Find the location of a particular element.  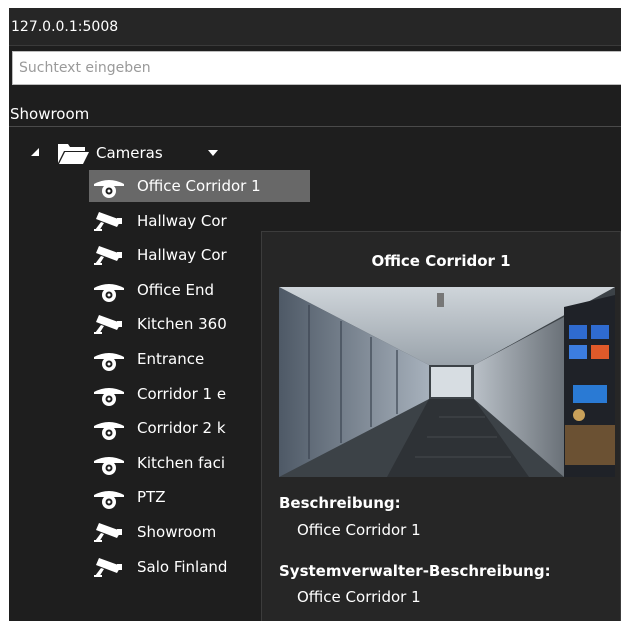

camera-label: Showroom is located at coordinates (177, 532).